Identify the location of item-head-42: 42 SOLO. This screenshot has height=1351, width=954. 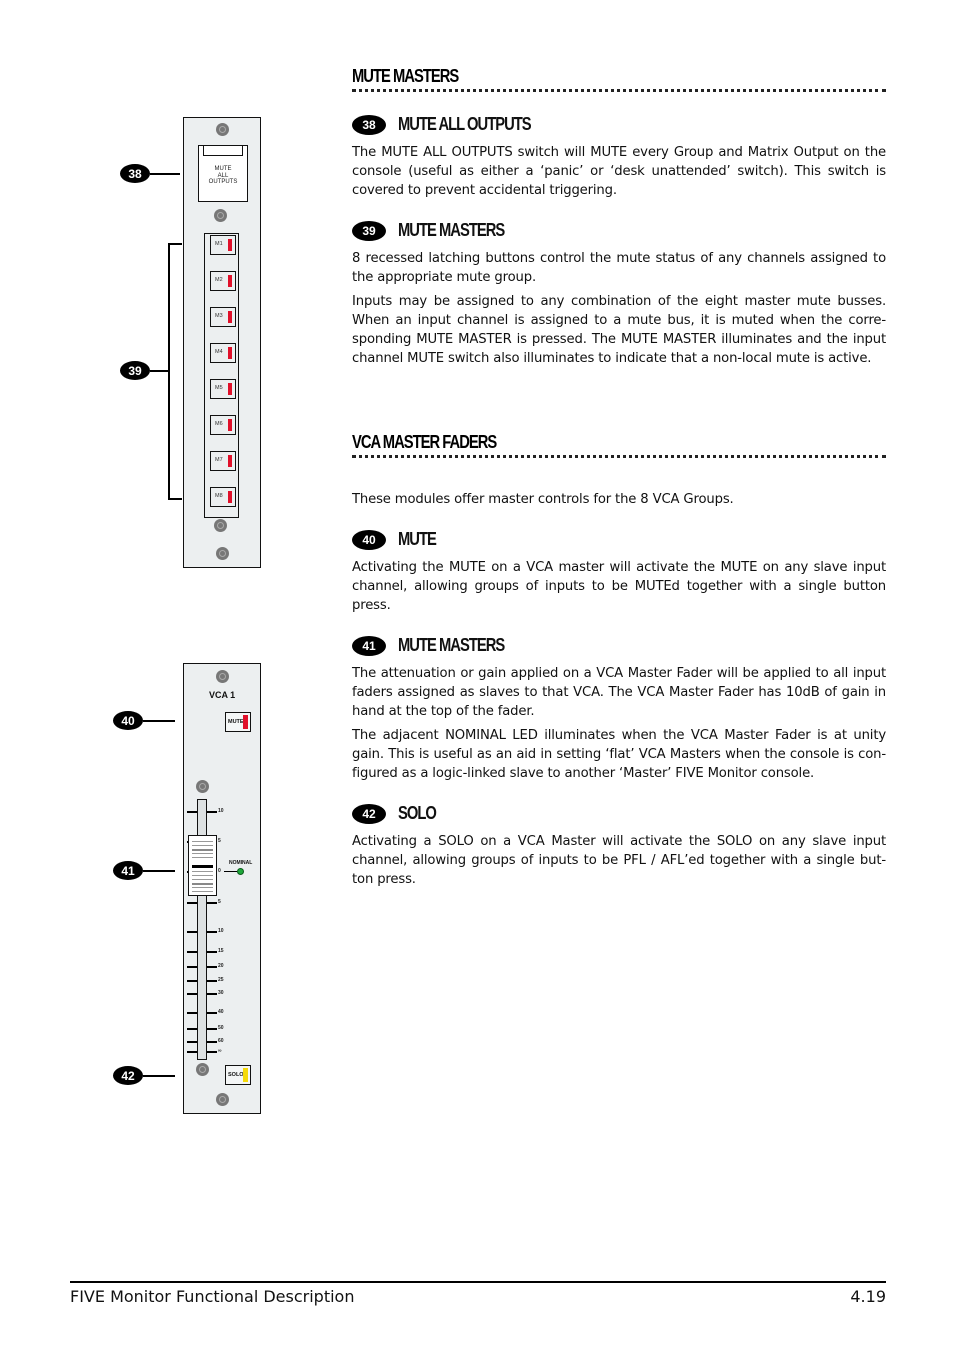
(398, 813).